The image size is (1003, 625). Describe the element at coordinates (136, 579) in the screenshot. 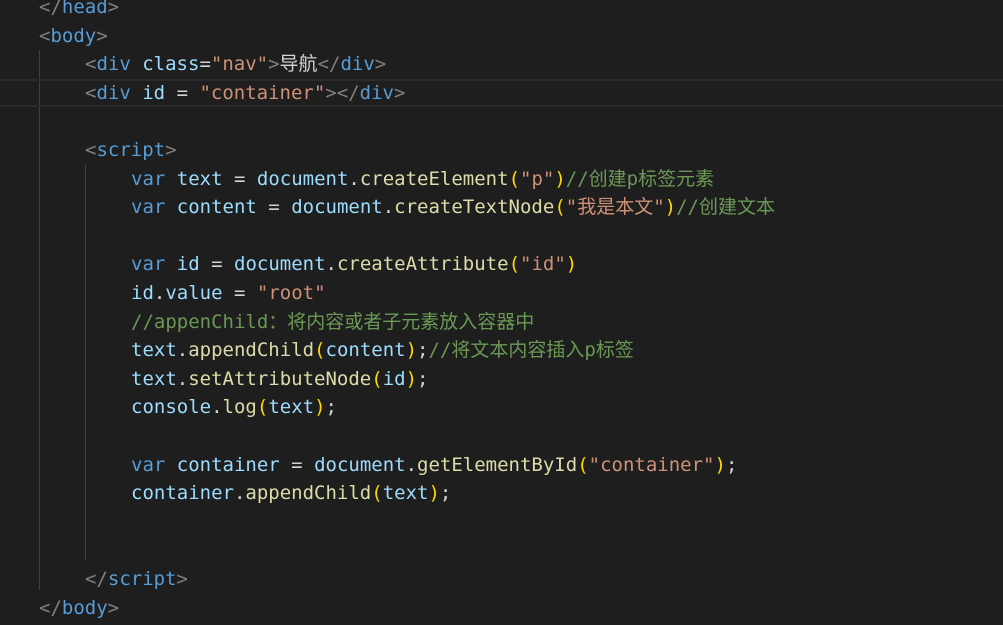

I see `code-line-content: </script>` at that location.